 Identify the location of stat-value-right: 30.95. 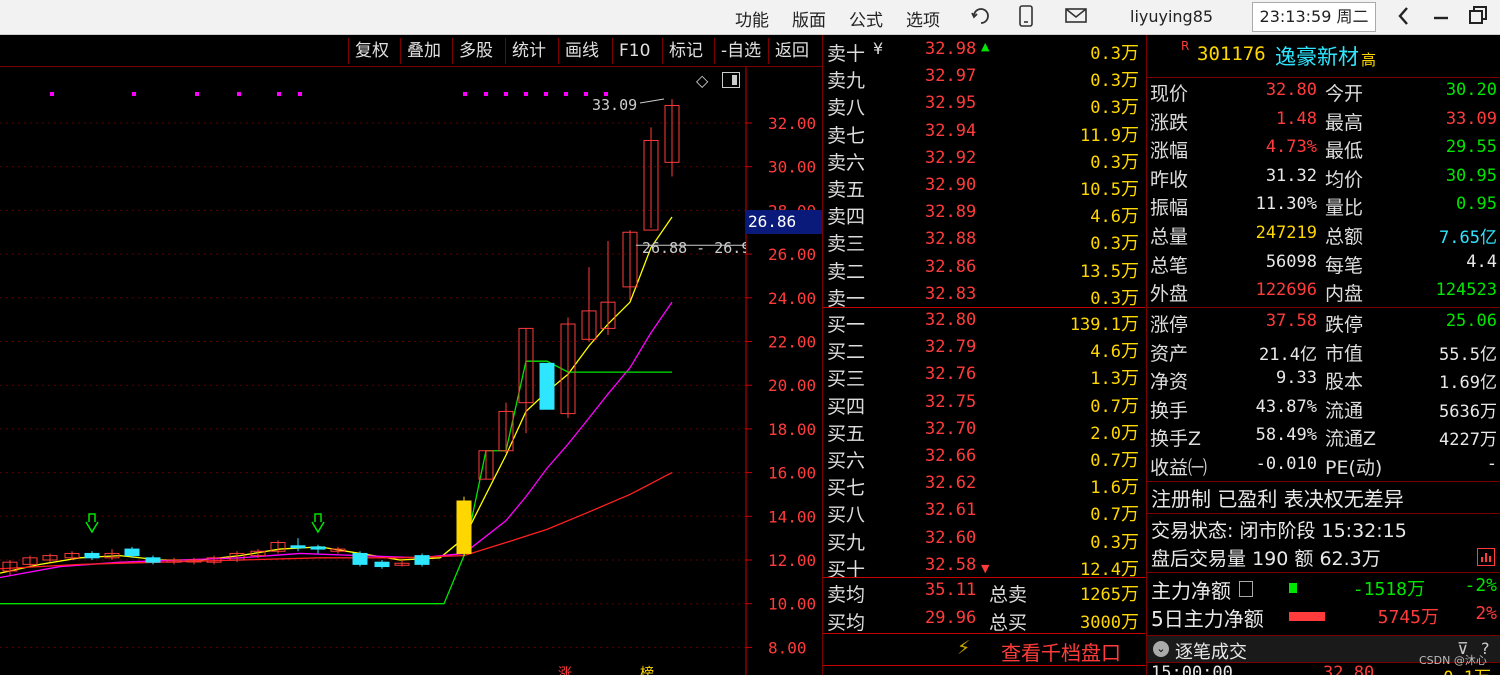
(1471, 175).